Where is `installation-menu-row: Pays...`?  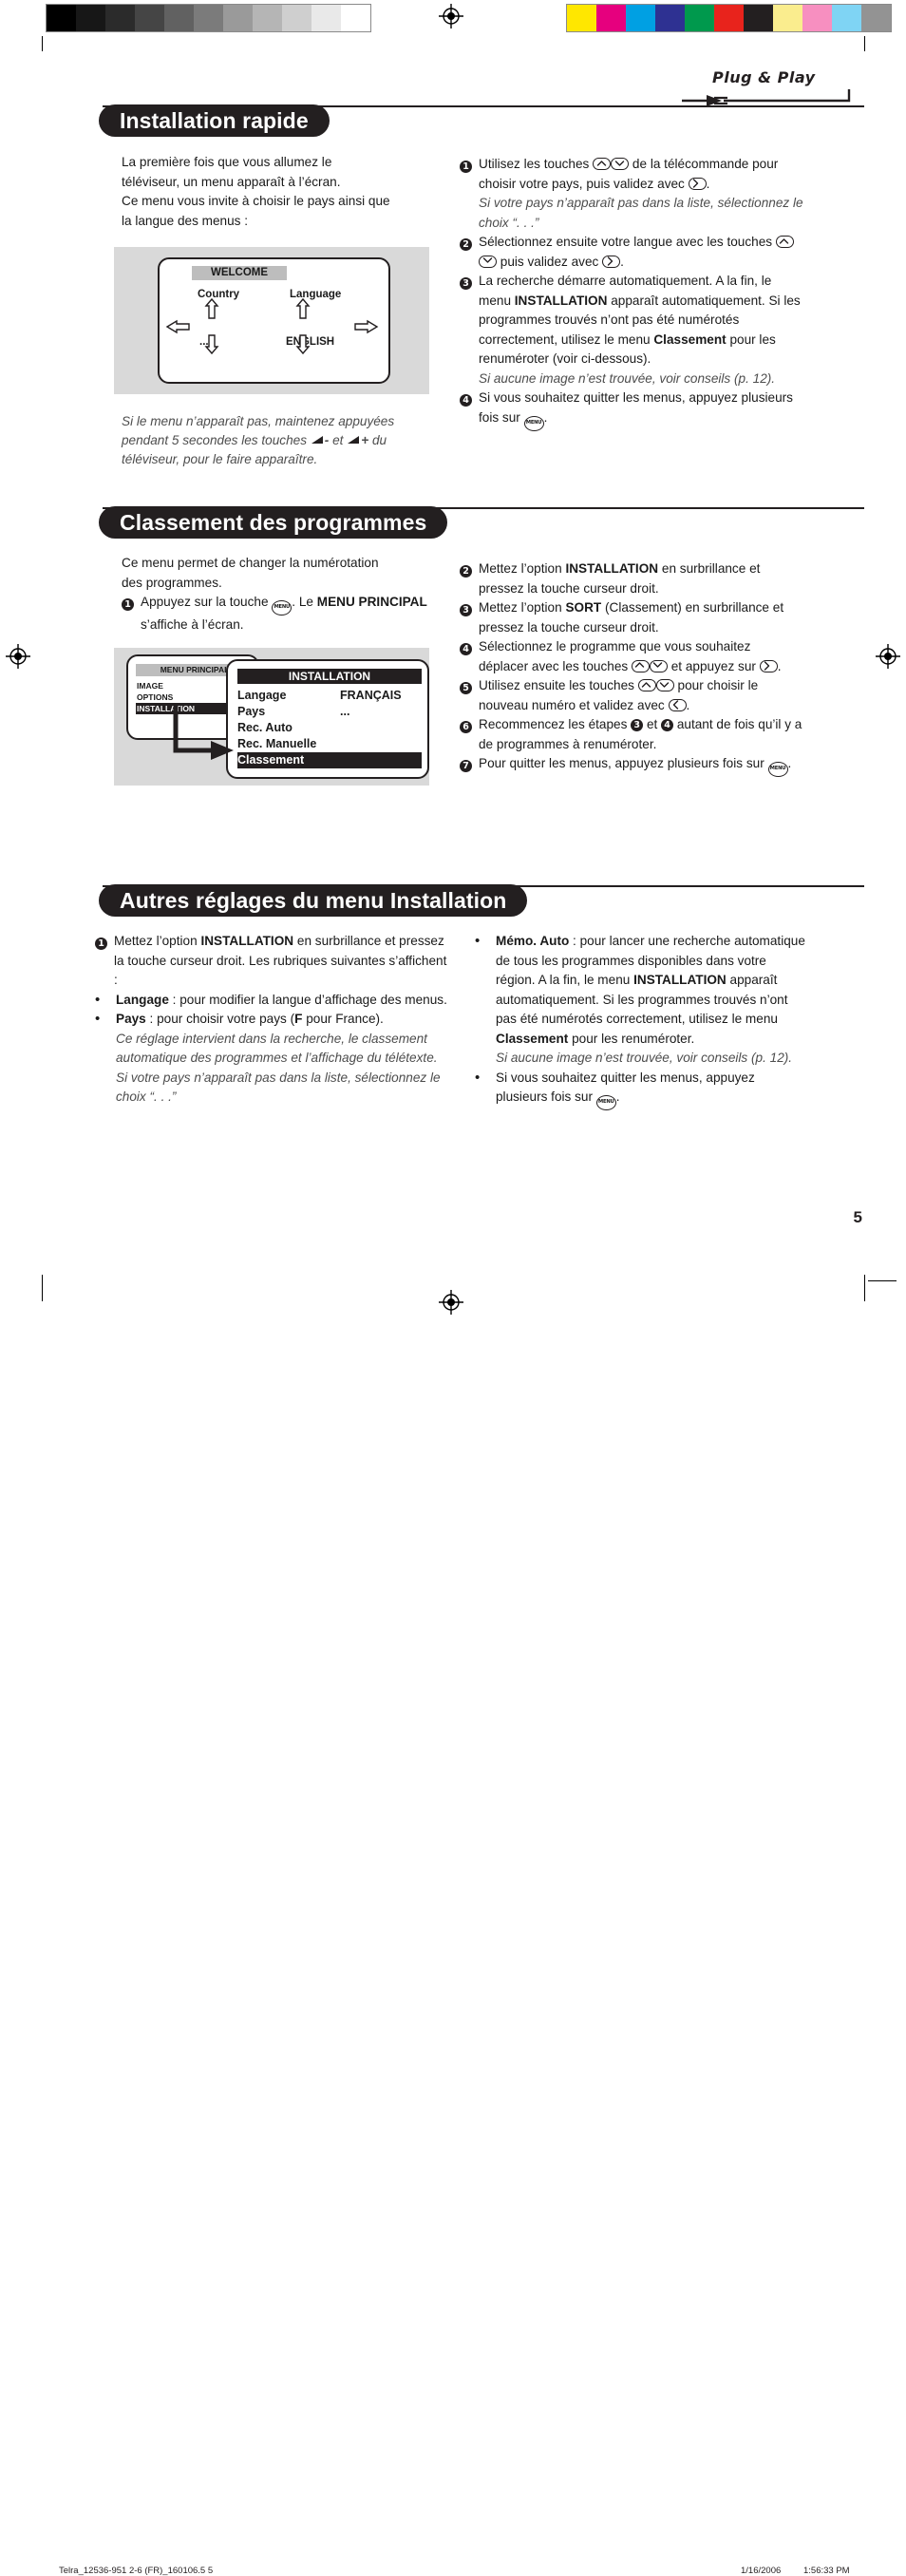 installation-menu-row: Pays... is located at coordinates (329, 712).